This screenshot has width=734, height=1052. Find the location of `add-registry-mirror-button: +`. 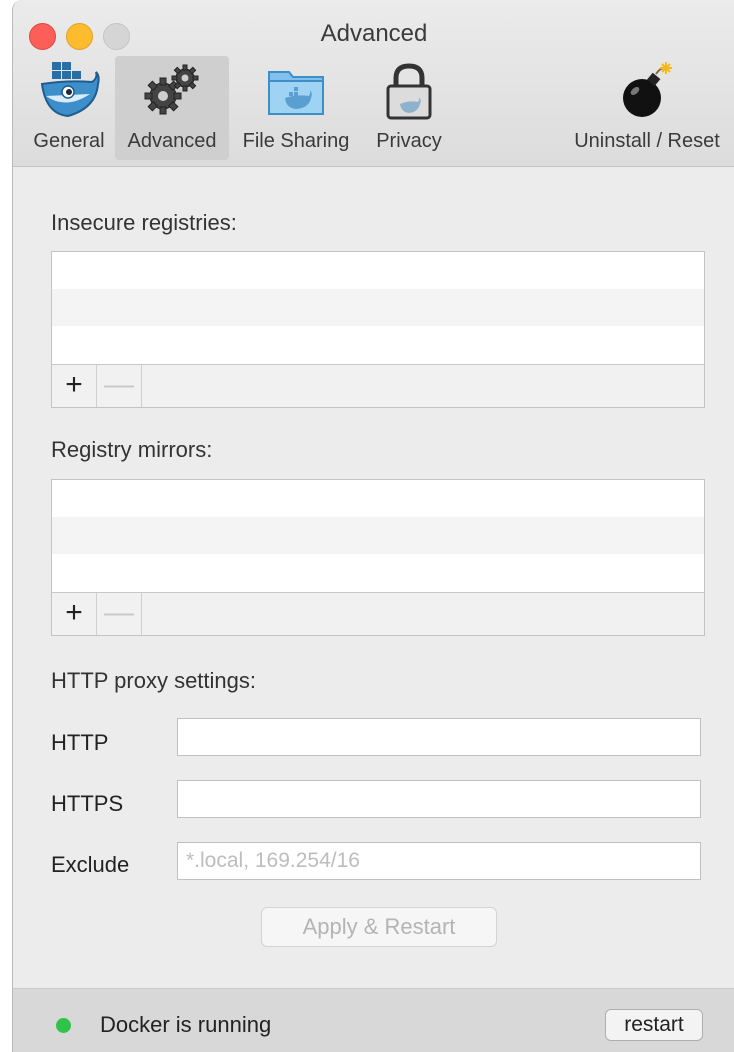

add-registry-mirror-button: + is located at coordinates (74, 614).